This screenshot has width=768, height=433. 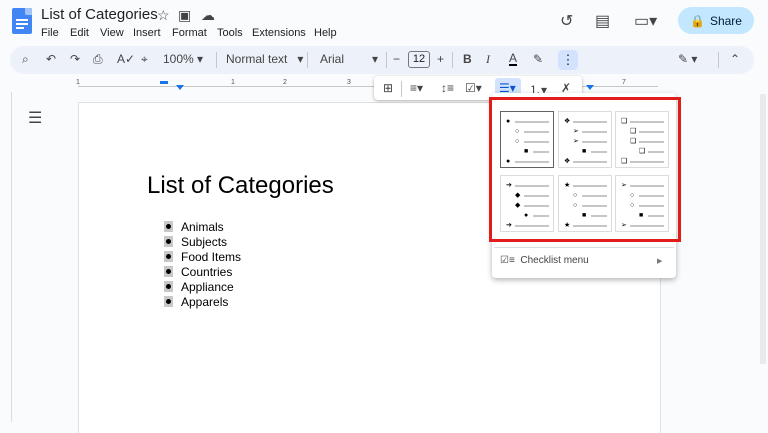 I want to click on left-indent-marker, so click(x=180, y=87).